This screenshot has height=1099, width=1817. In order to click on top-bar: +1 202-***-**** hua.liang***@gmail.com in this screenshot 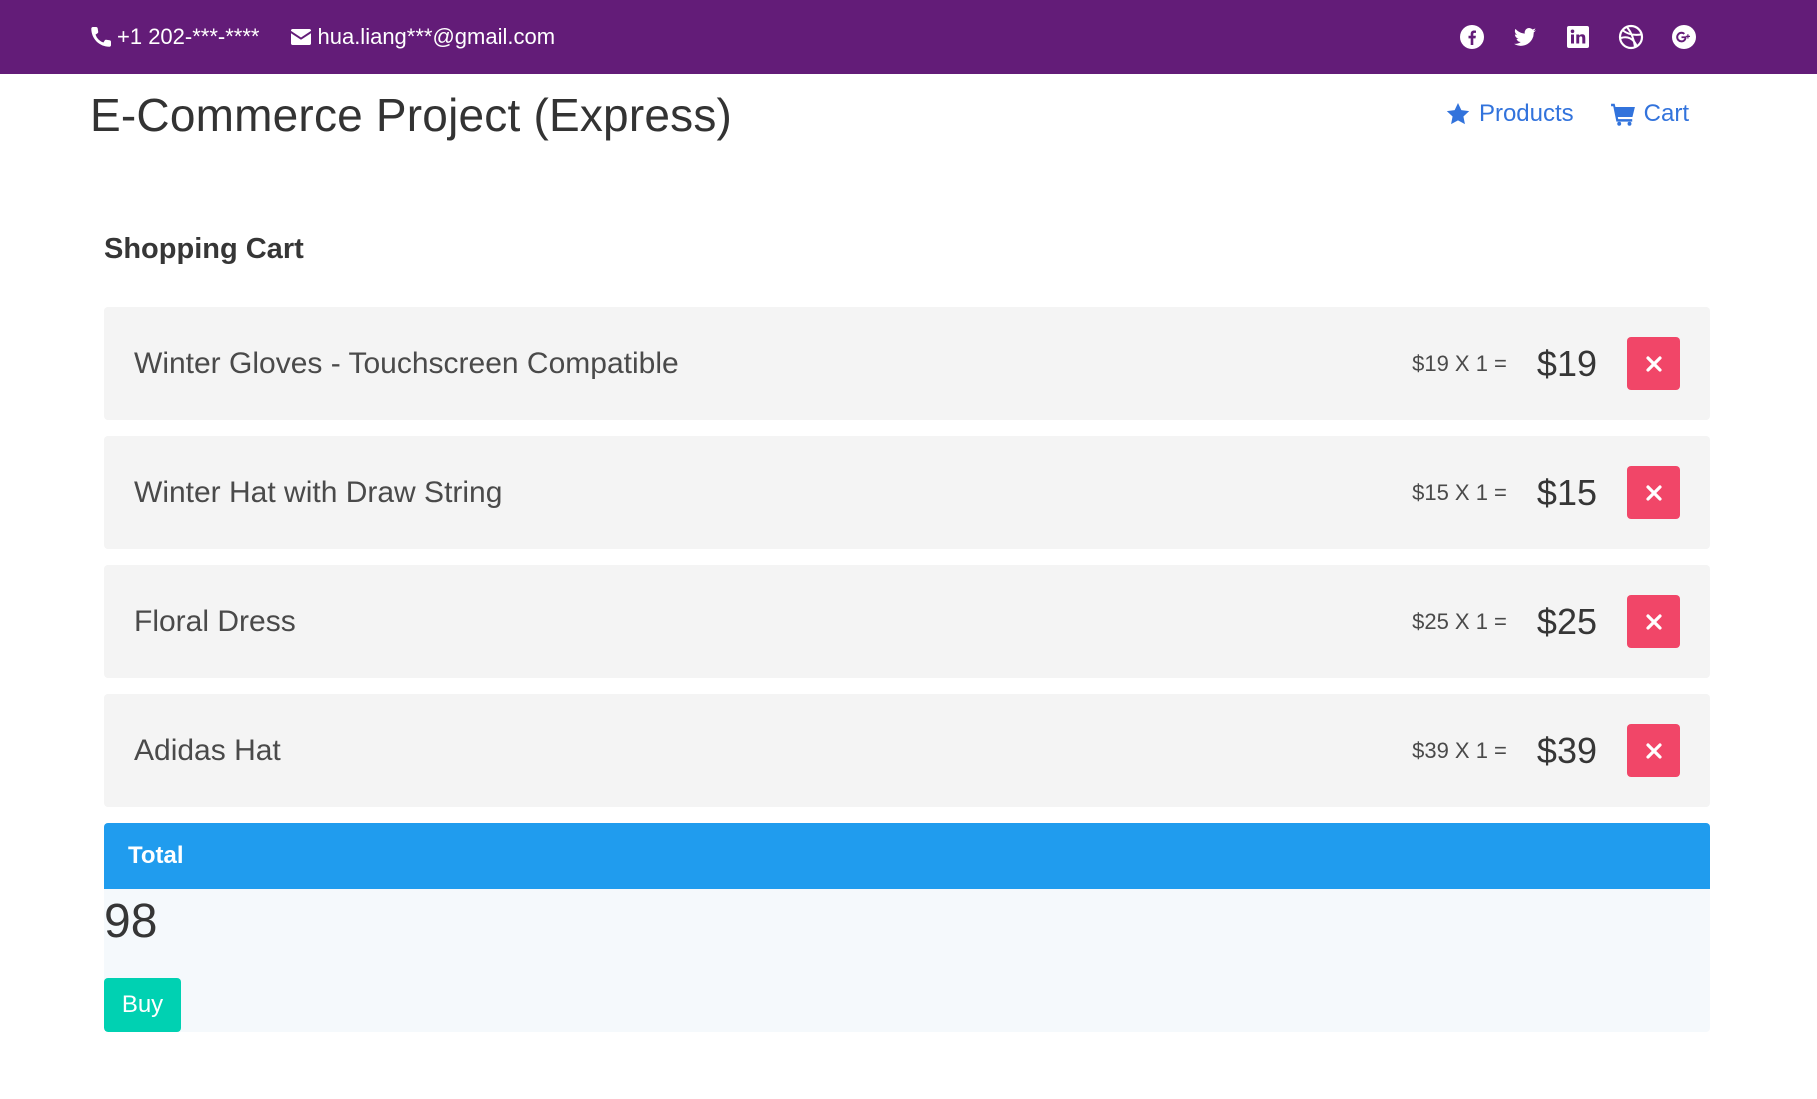, I will do `click(908, 37)`.